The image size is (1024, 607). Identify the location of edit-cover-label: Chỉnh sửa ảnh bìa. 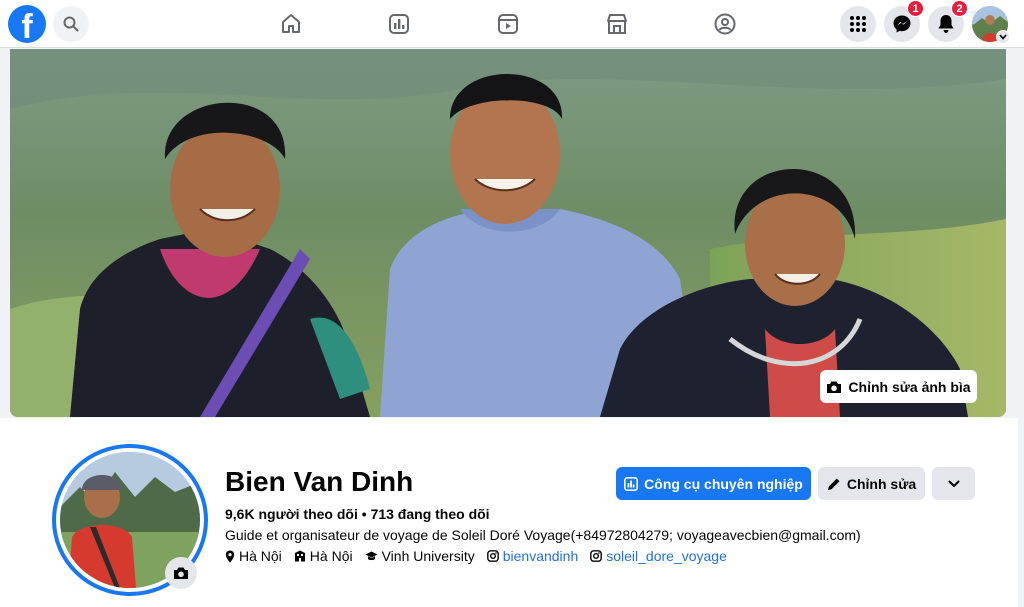
(909, 386).